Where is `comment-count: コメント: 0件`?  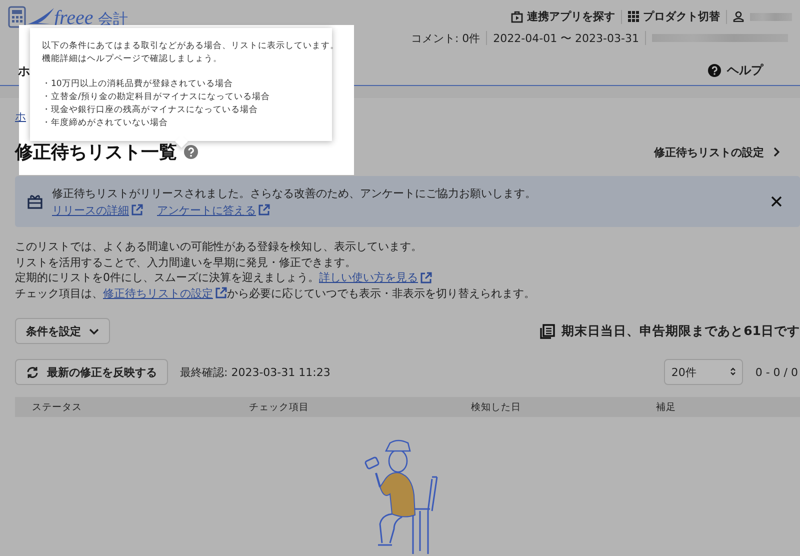 comment-count: コメント: 0件 is located at coordinates (445, 38).